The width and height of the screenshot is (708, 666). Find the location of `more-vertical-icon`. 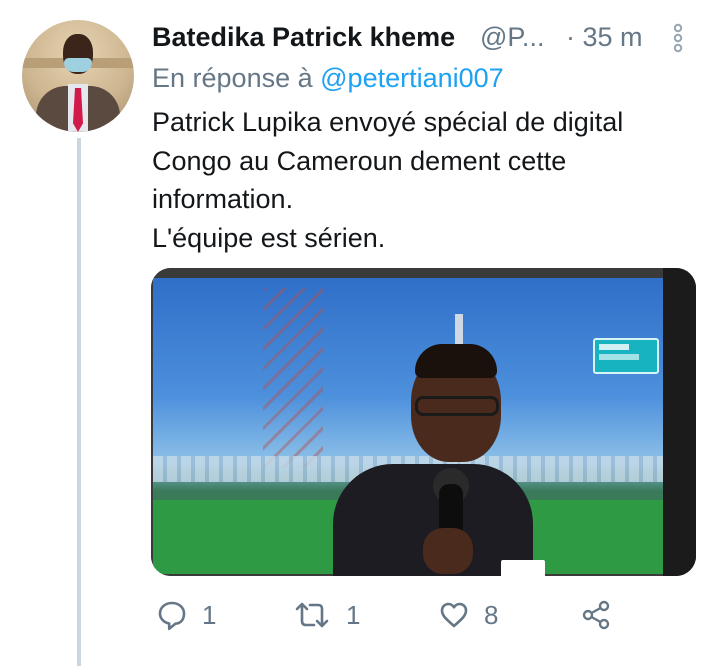

more-vertical-icon is located at coordinates (678, 38).